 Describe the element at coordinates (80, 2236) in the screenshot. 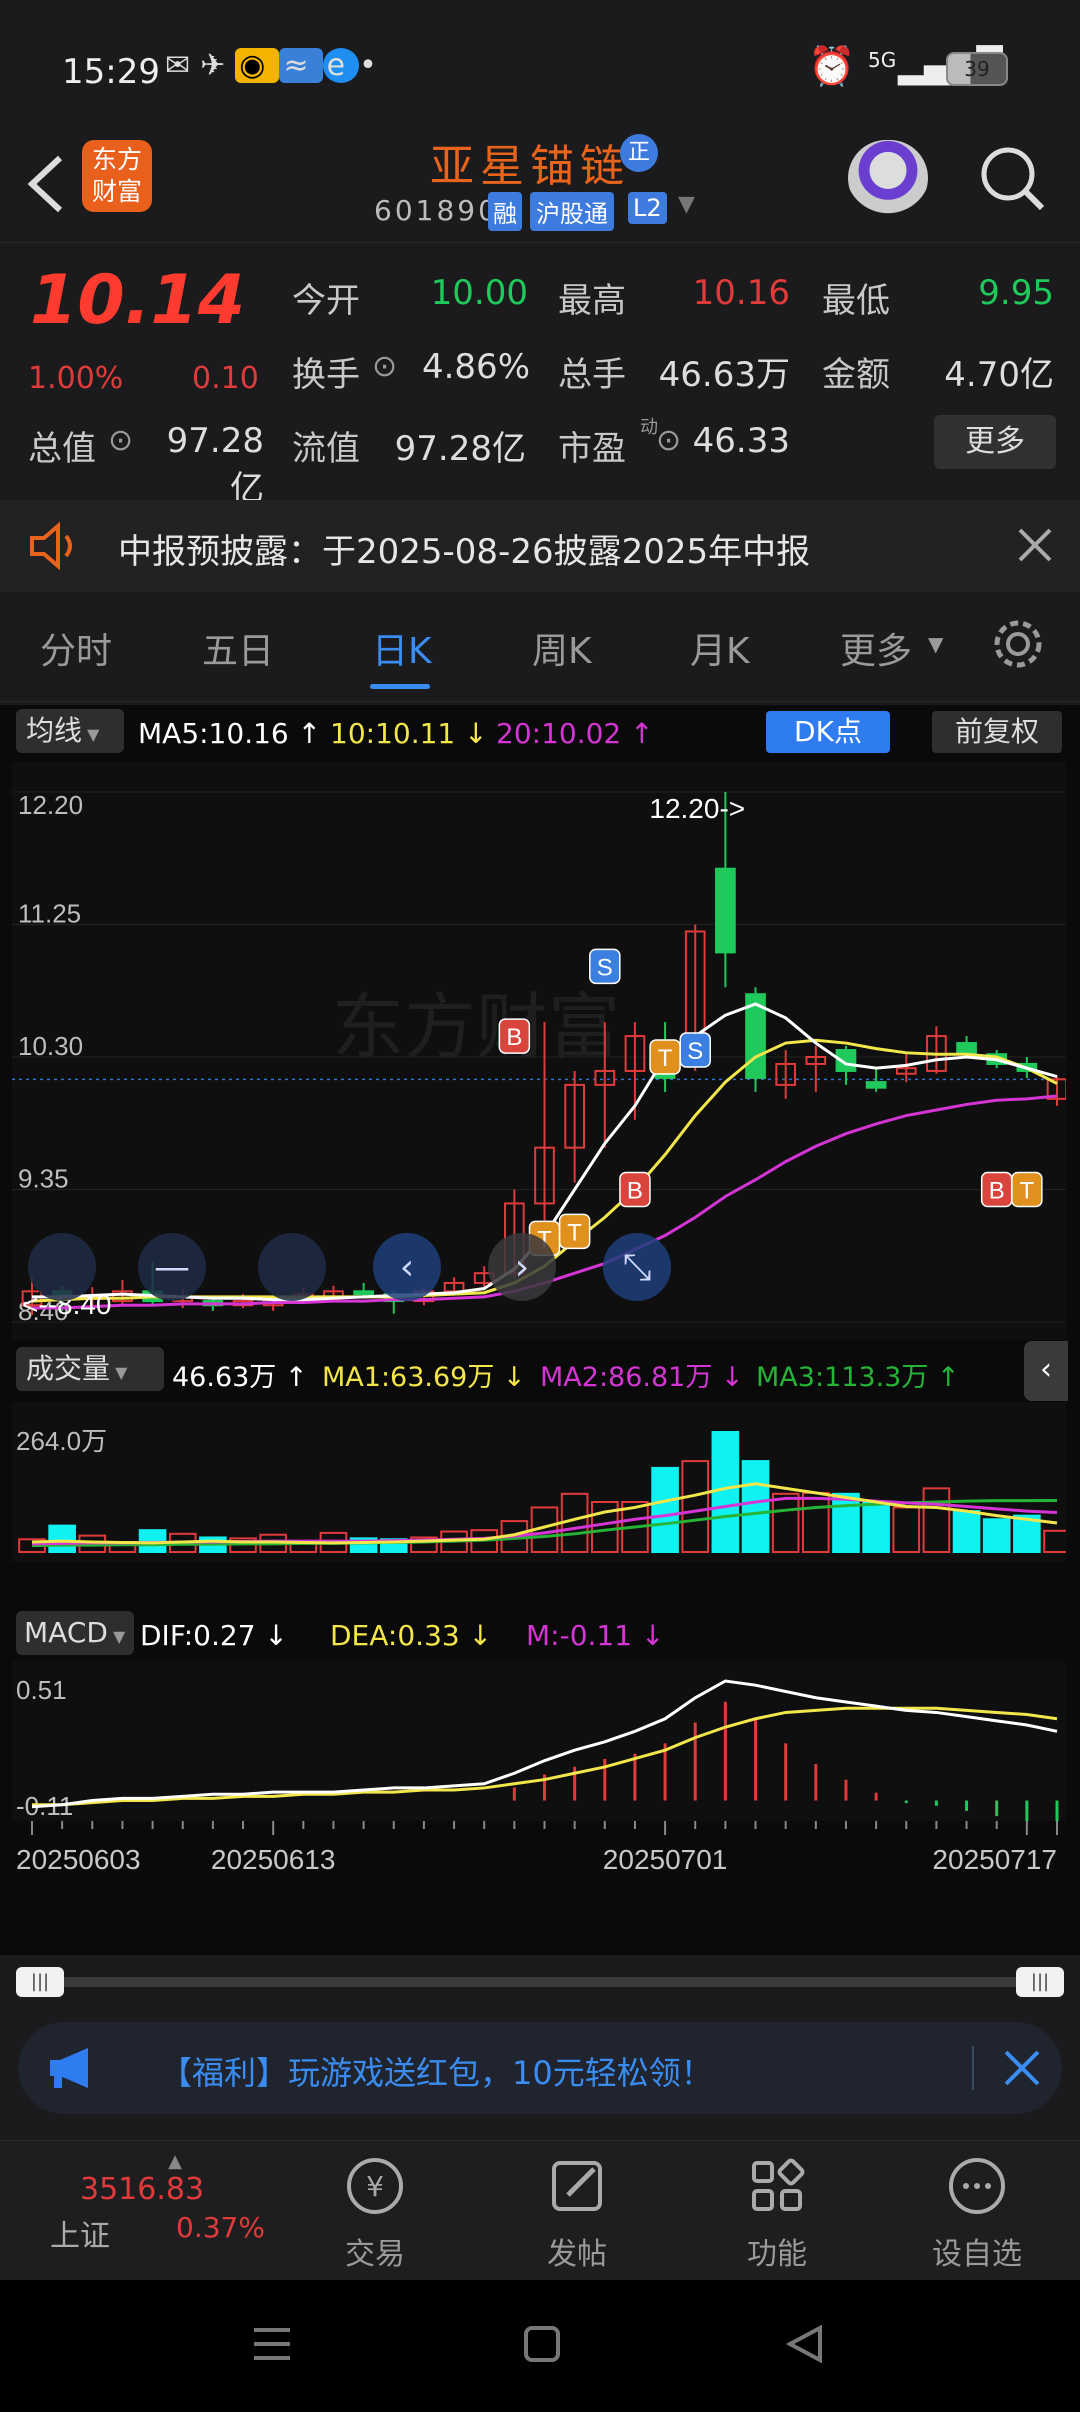

I see `index-name: 上证` at that location.